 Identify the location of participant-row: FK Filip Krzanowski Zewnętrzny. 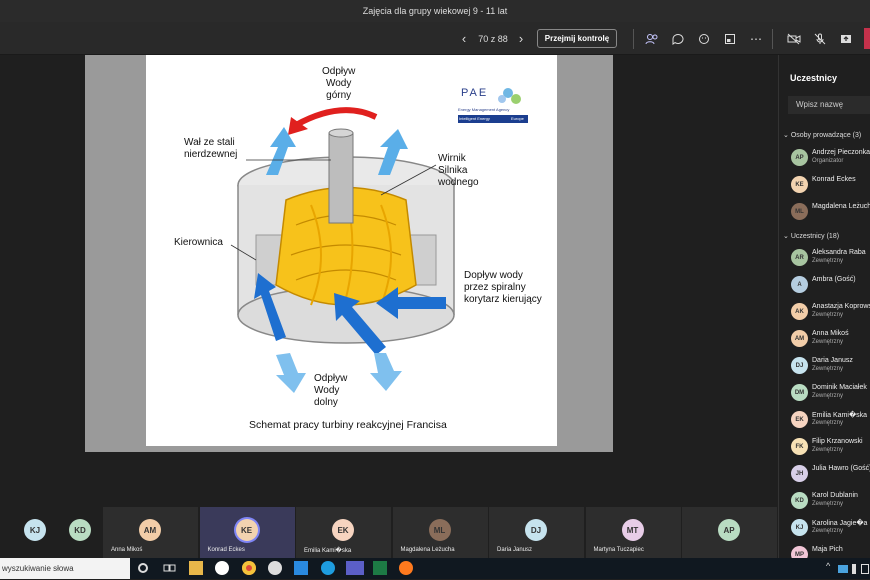
(830, 447).